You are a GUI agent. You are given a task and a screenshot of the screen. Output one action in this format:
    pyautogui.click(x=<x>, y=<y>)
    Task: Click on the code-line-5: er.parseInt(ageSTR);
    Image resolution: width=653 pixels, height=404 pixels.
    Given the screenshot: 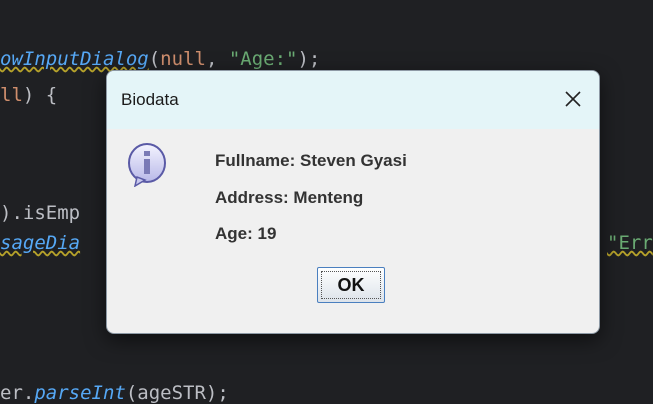 What is the action you would take?
    pyautogui.click(x=114, y=393)
    